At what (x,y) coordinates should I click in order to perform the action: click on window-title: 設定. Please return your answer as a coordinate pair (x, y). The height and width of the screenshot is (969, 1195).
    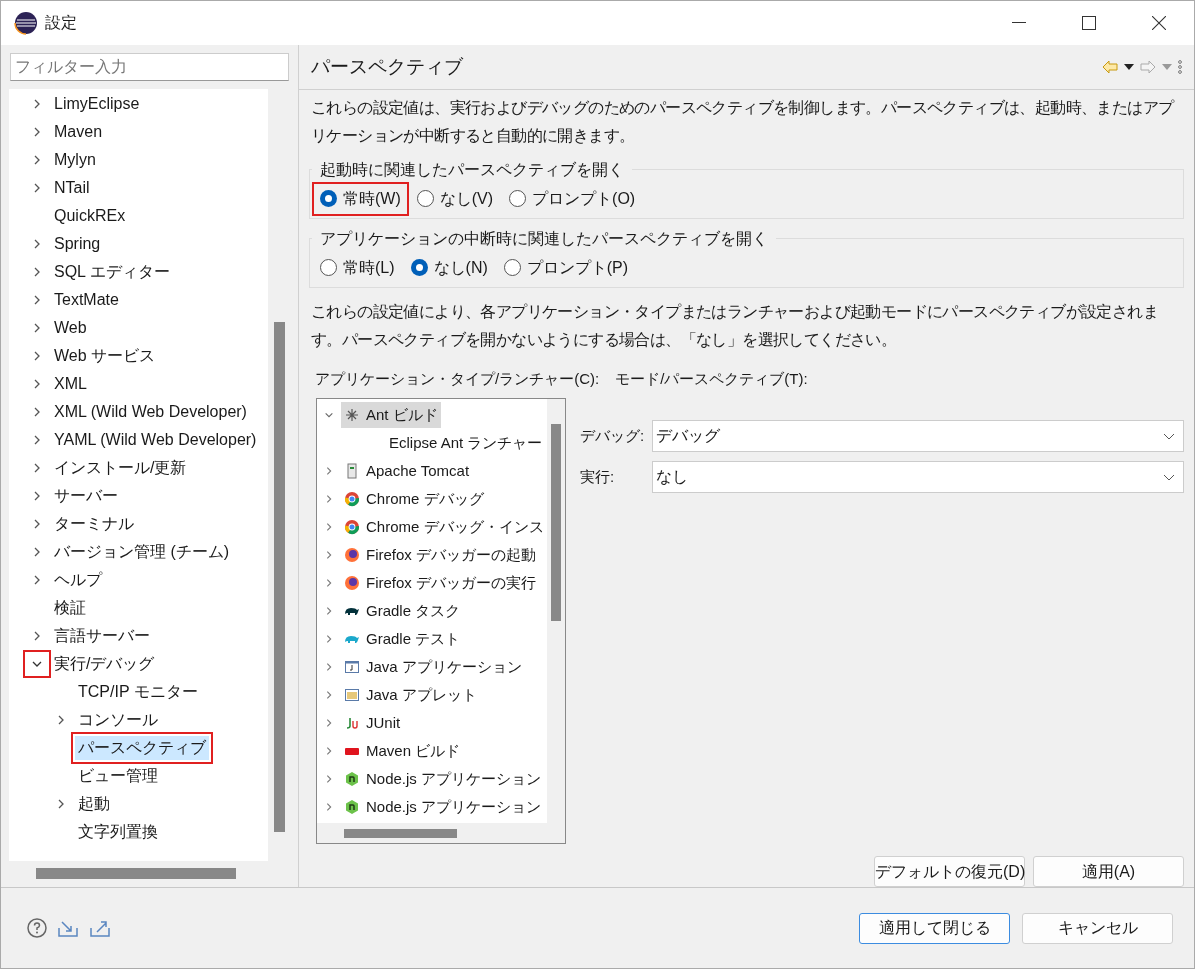
    Looking at the image, I should click on (61, 23).